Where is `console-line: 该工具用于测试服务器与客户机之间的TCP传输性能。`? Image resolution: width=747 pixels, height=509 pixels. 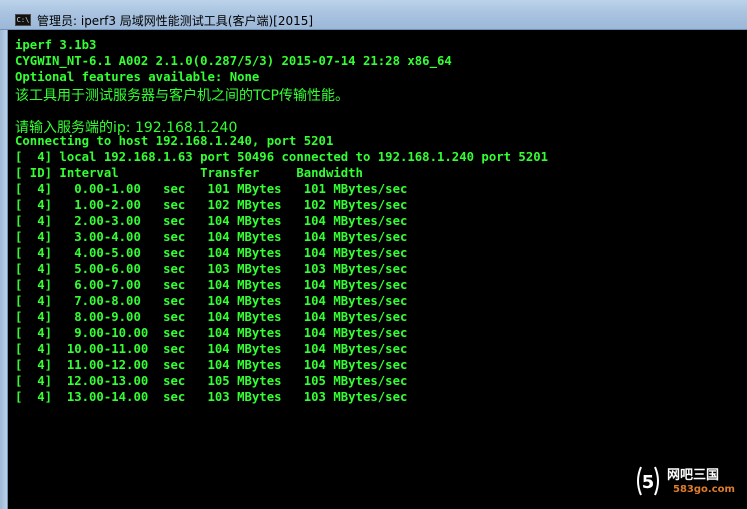 console-line: 该工具用于测试服务器与客户机之间的TCP传输性能。 is located at coordinates (182, 96).